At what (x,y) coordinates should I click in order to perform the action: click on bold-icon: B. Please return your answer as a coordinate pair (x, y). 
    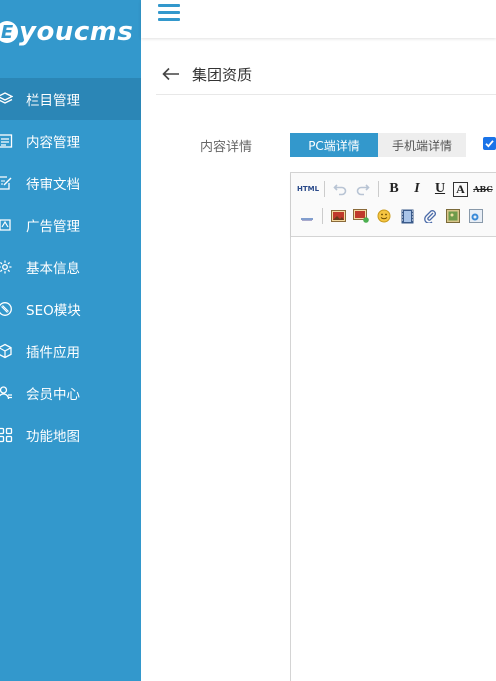
    Looking at the image, I should click on (394, 189).